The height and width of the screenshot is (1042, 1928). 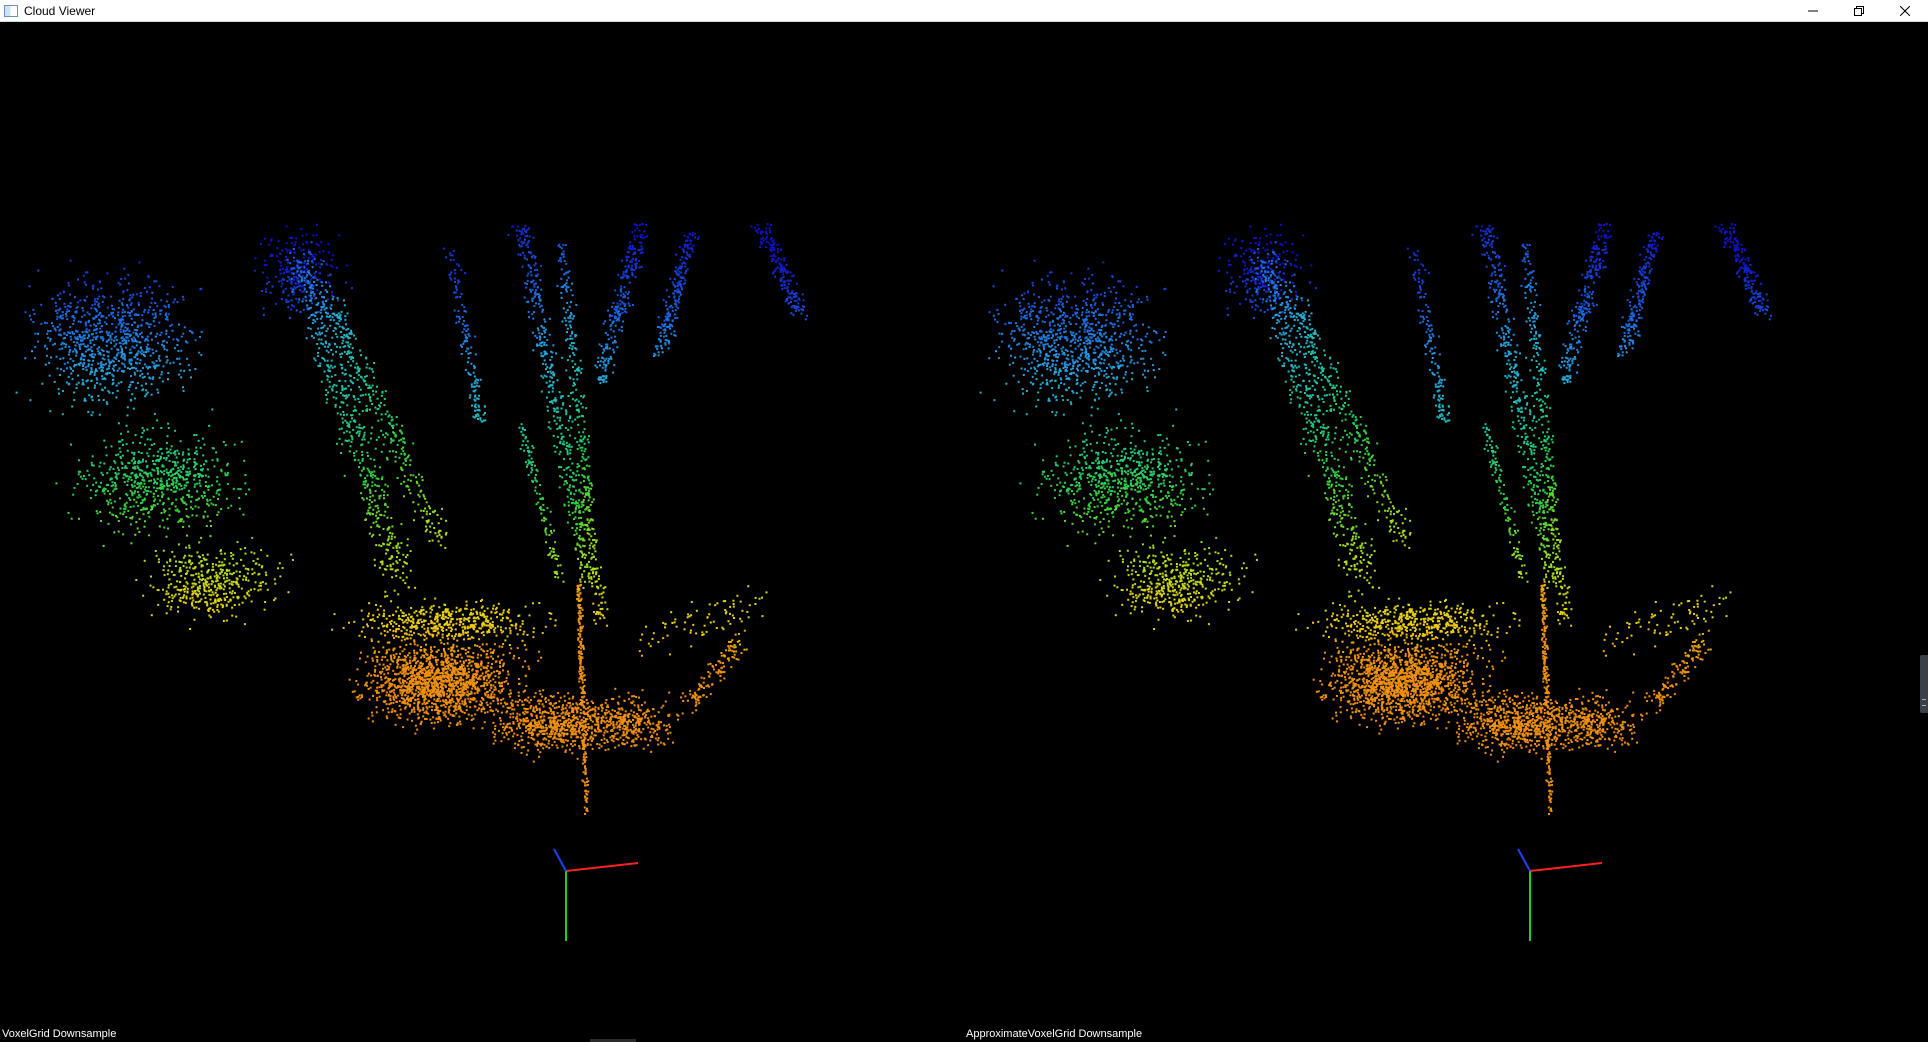 I want to click on side-scroll-handle, so click(x=1924, y=684).